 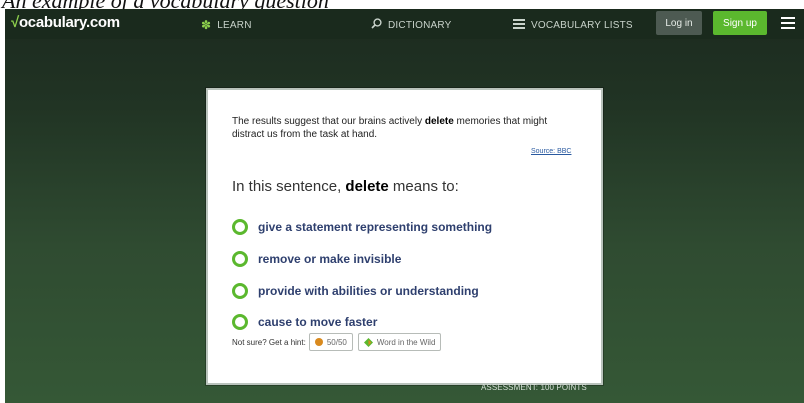 What do you see at coordinates (788, 23) in the screenshot?
I see `hamburger-menu-icon` at bounding box center [788, 23].